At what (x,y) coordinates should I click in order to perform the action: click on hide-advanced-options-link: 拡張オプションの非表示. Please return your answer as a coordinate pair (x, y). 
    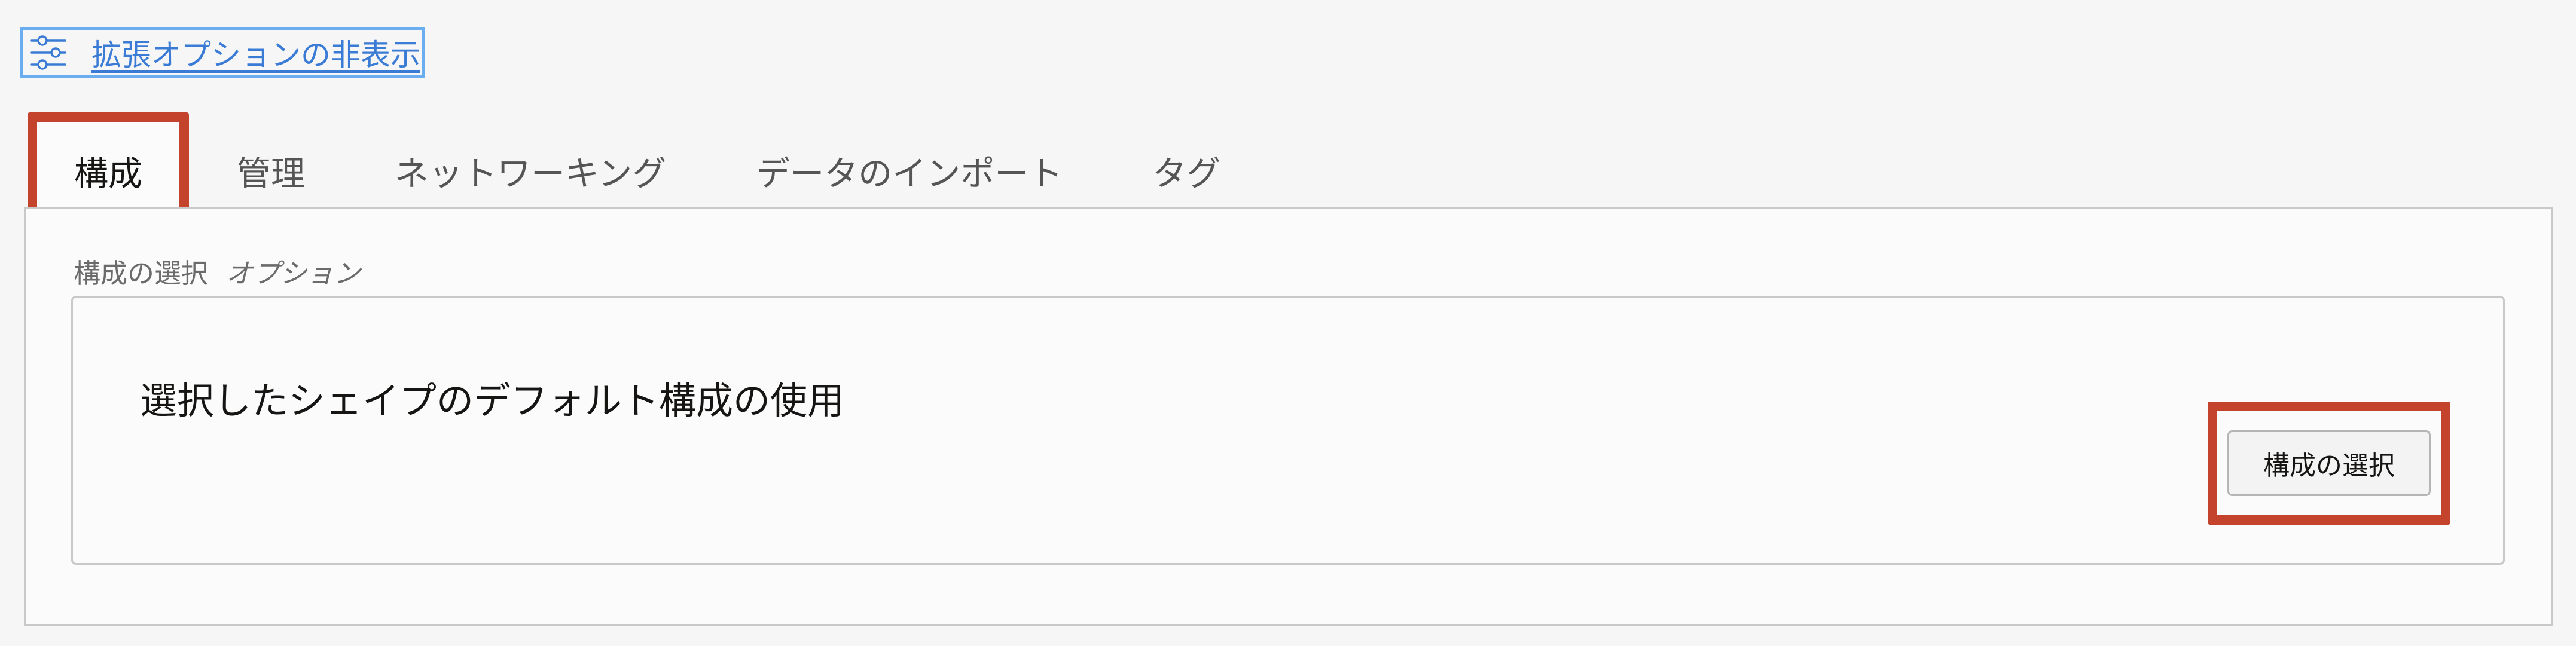
    Looking at the image, I should click on (222, 52).